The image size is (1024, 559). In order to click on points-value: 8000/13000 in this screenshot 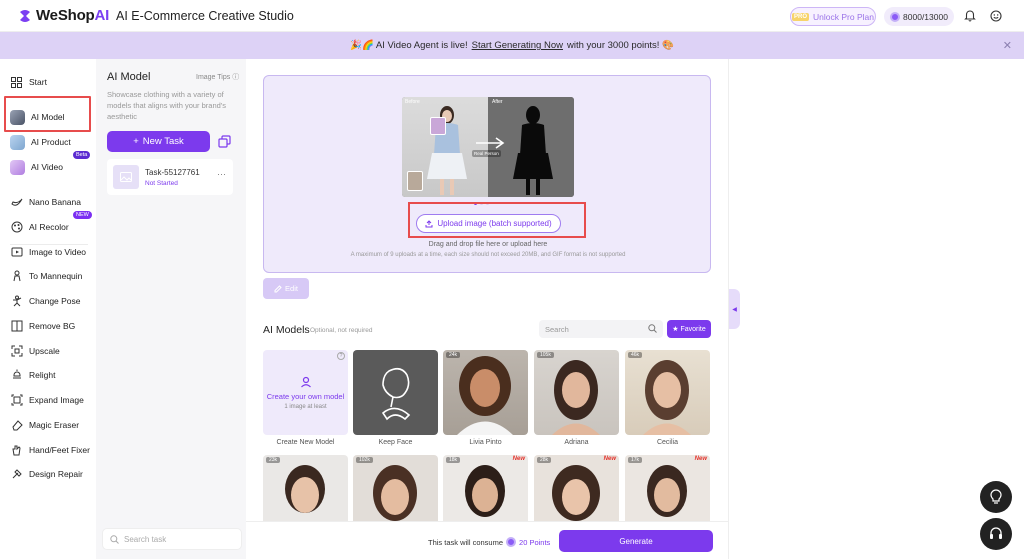, I will do `click(925, 16)`.